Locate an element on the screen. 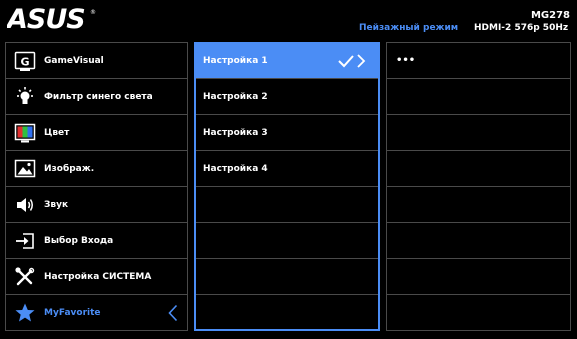  submenu-item-setting-4: Настройка 4 is located at coordinates (287, 169).